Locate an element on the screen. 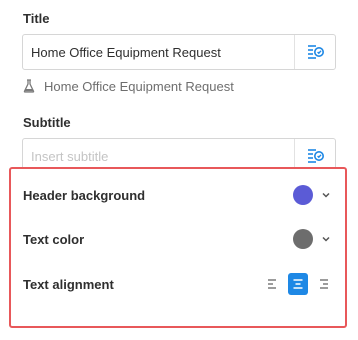 This screenshot has height=340, width=358. header-background-swatch is located at coordinates (303, 195).